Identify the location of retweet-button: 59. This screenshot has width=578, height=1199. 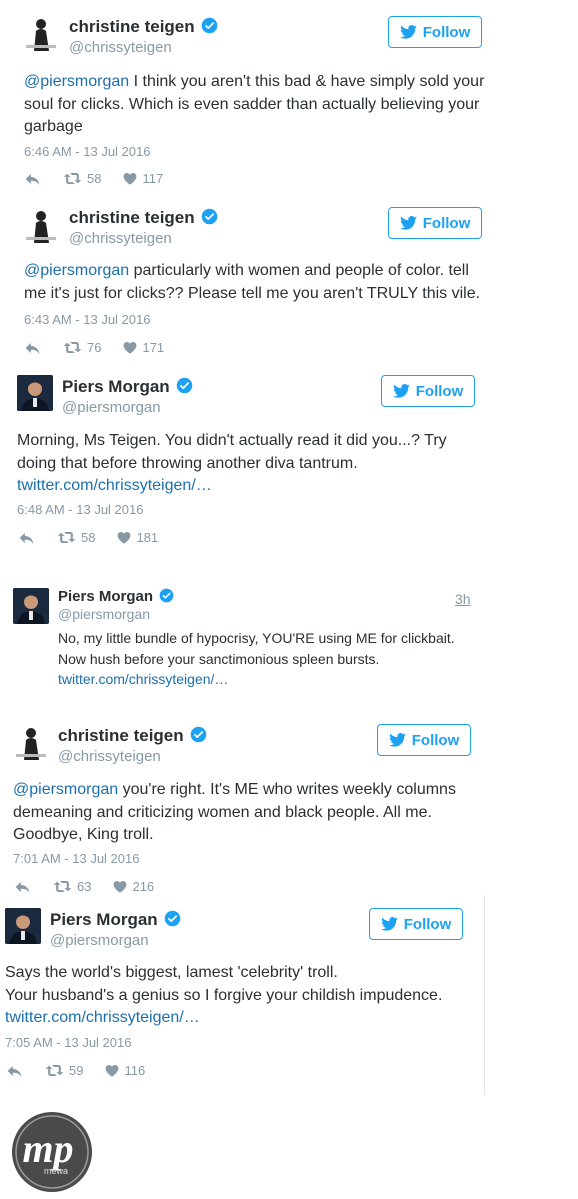
(64, 1070).